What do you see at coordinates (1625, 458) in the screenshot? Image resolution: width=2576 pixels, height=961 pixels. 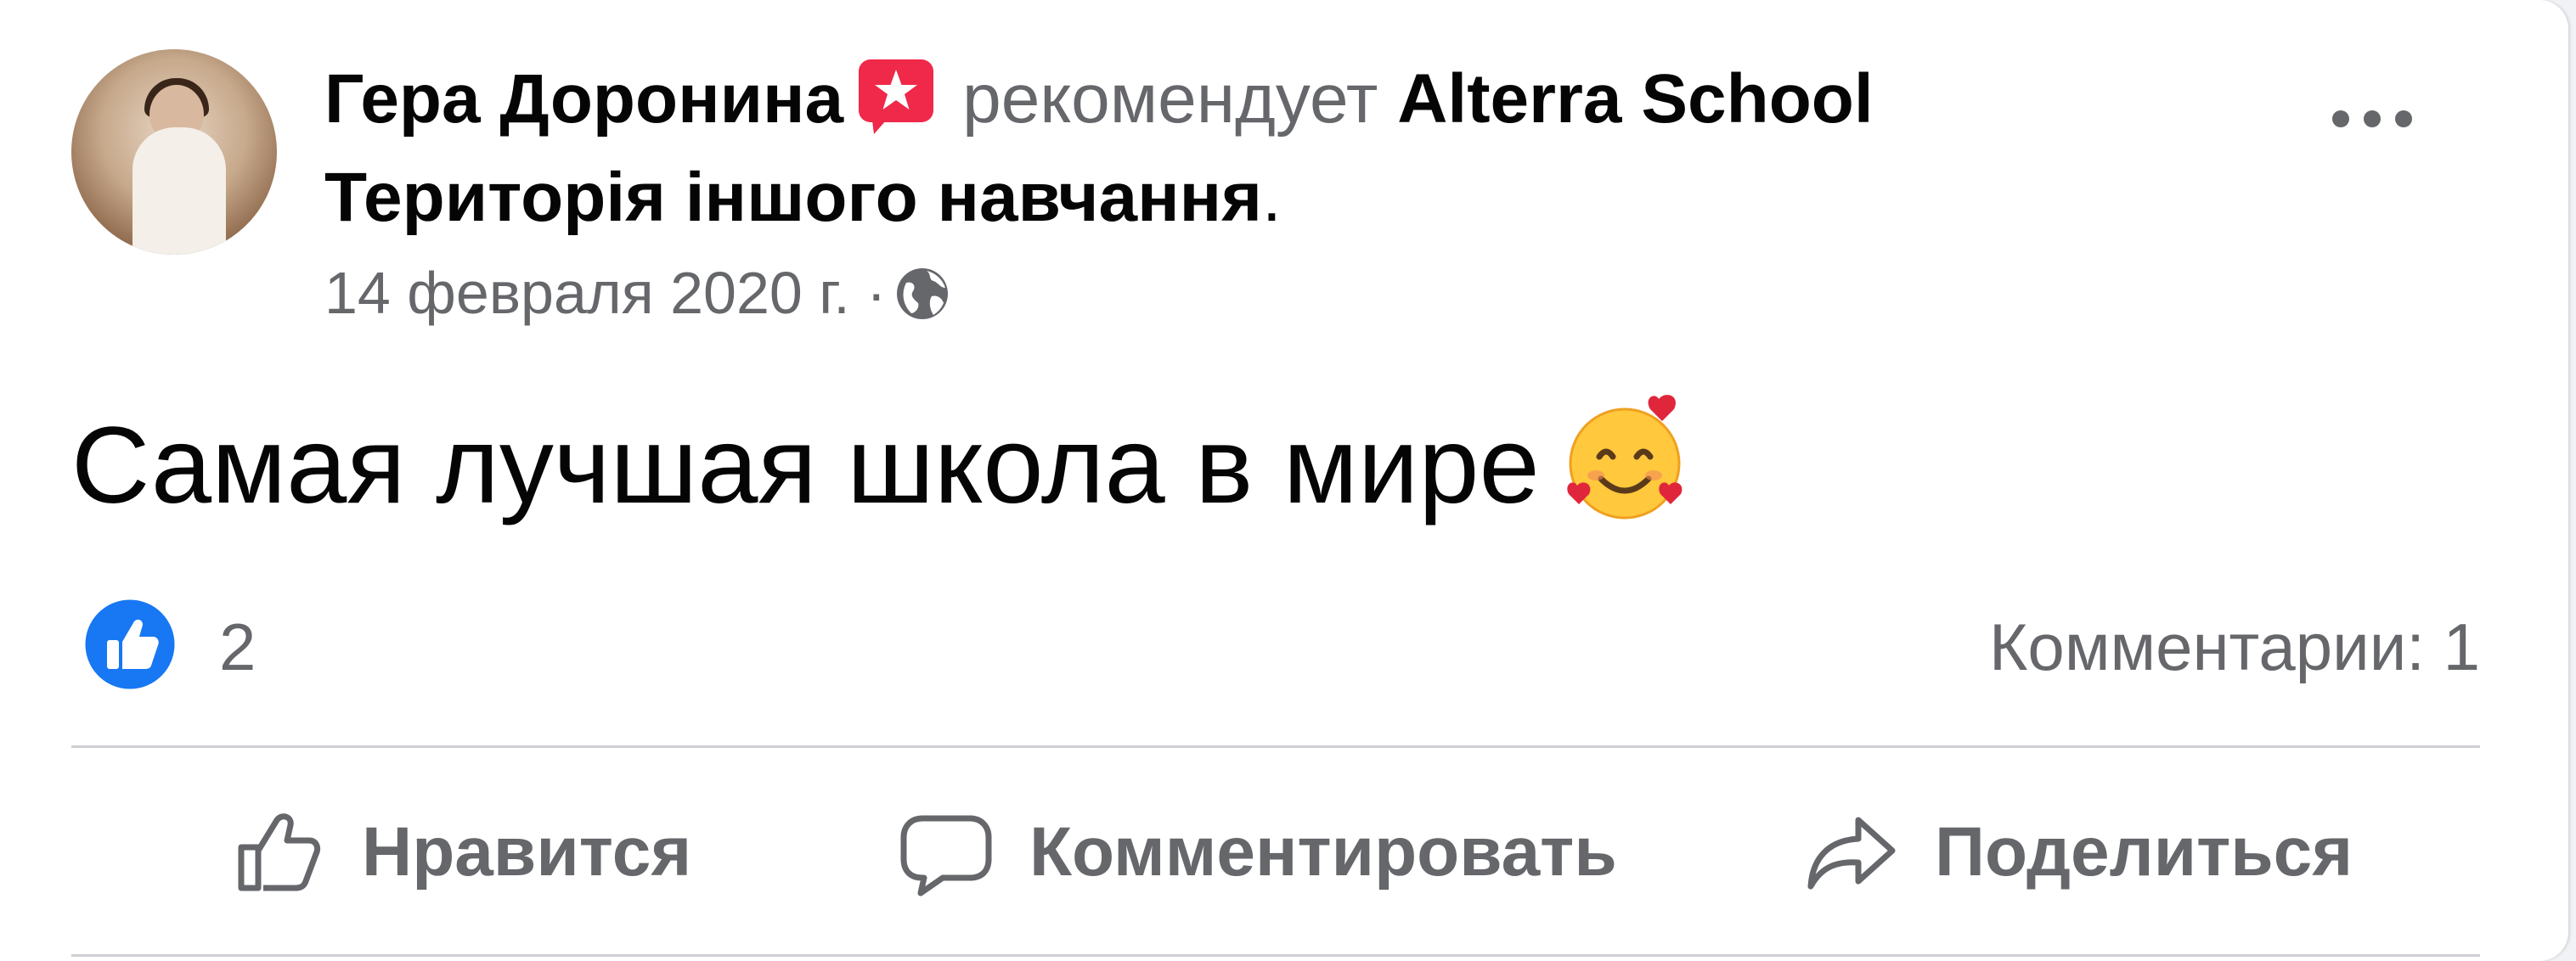 I see `smiling-face-with-hearts-icon` at bounding box center [1625, 458].